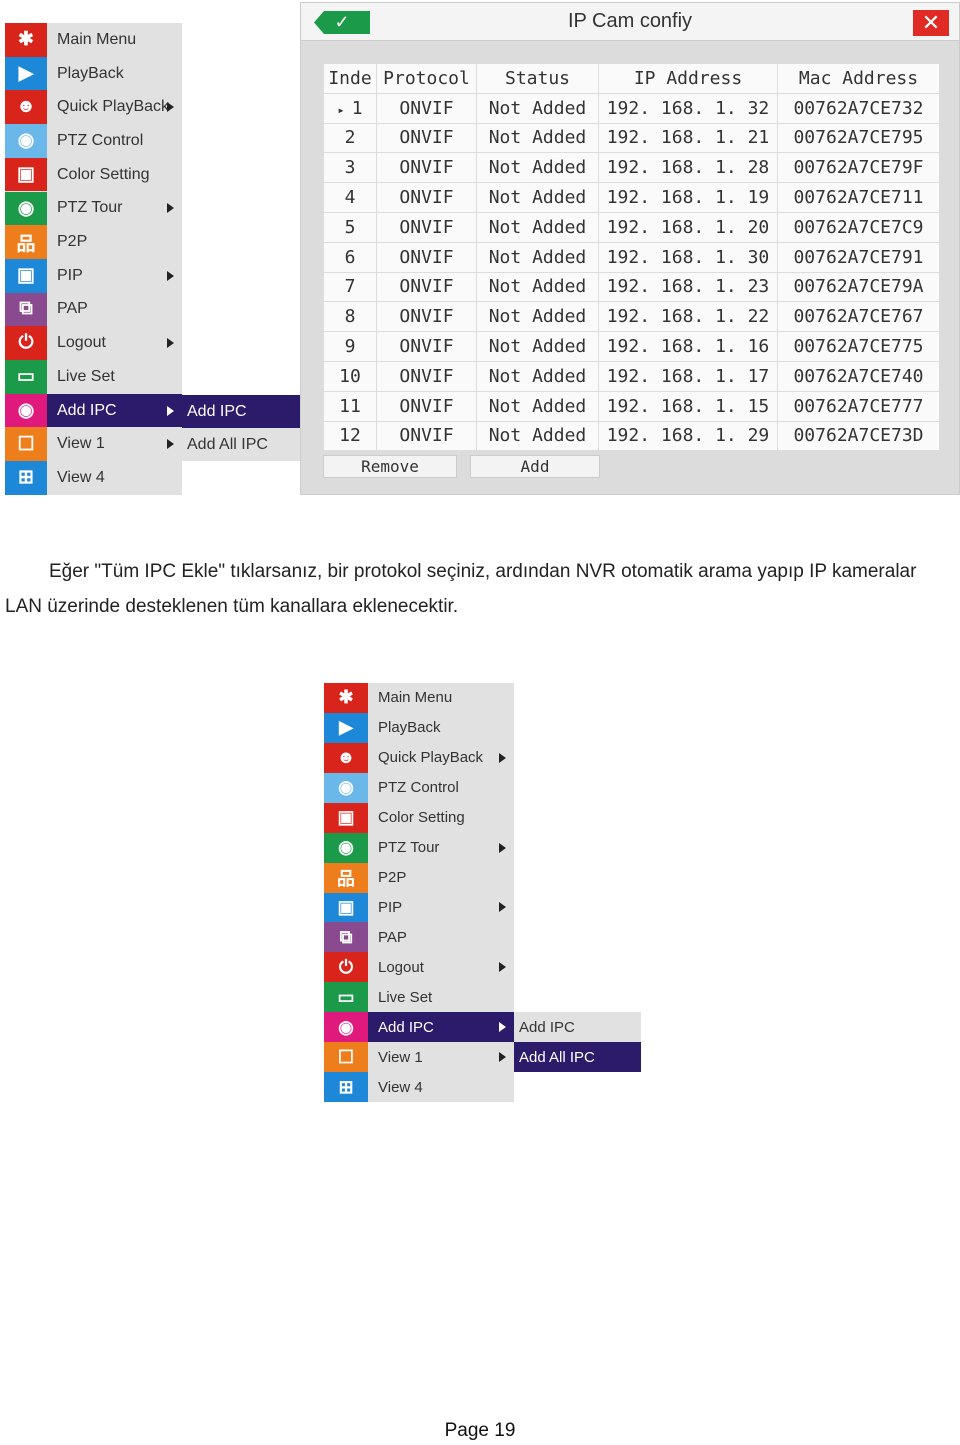 The height and width of the screenshot is (1445, 960). Describe the element at coordinates (350, 197) in the screenshot. I see `table-cell: 4` at that location.